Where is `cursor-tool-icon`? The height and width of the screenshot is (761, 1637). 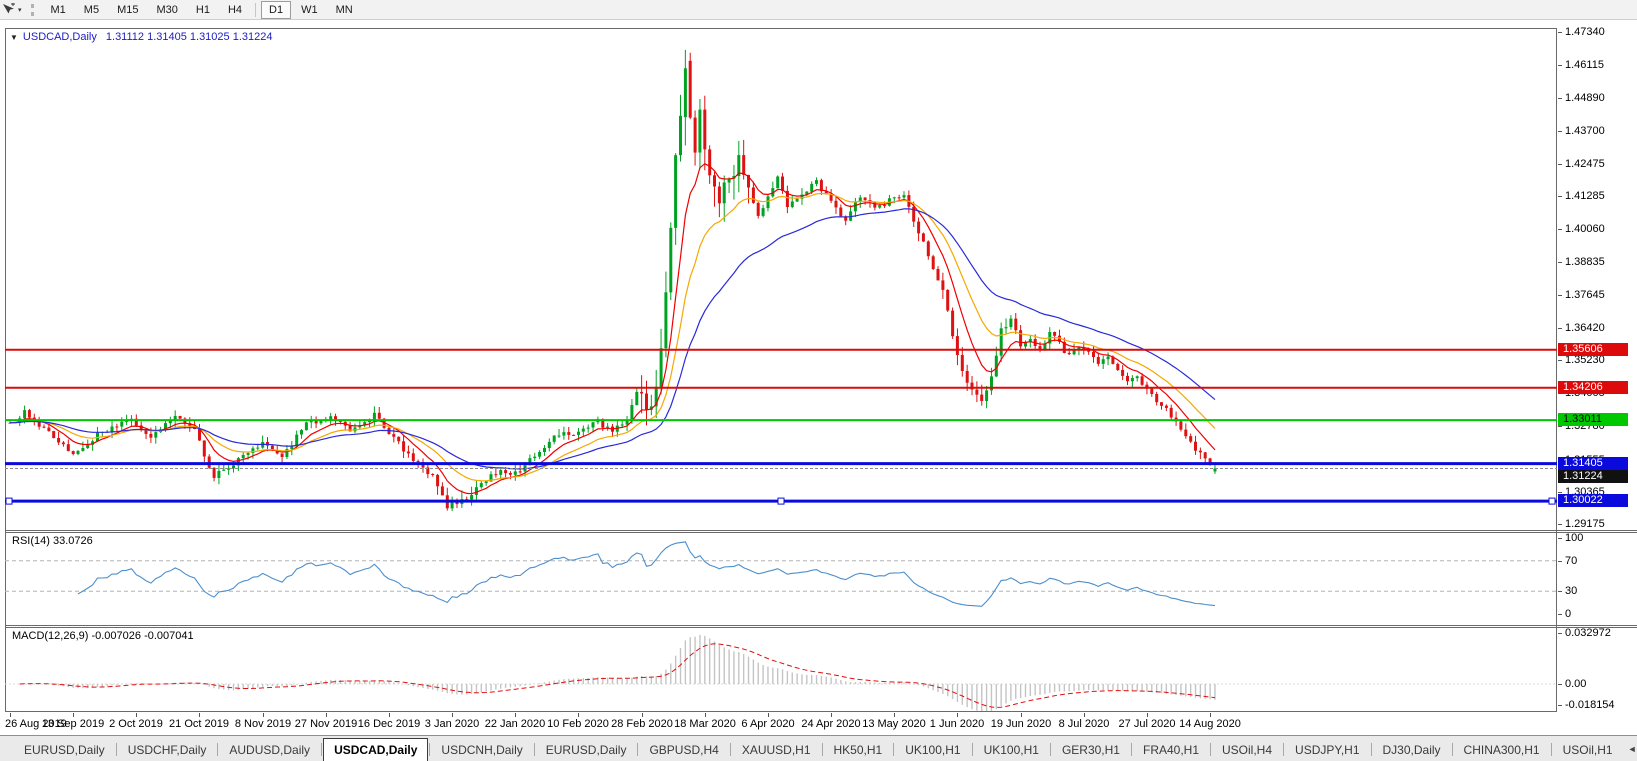 cursor-tool-icon is located at coordinates (8, 9).